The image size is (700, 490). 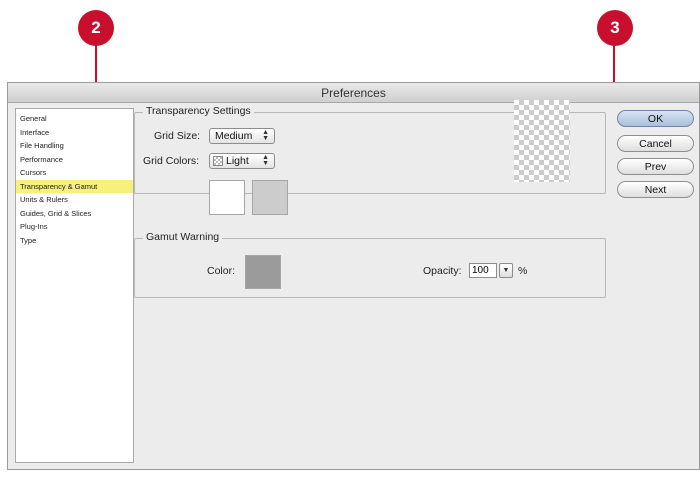 What do you see at coordinates (615, 28) in the screenshot?
I see `callout-badge-3: 3` at bounding box center [615, 28].